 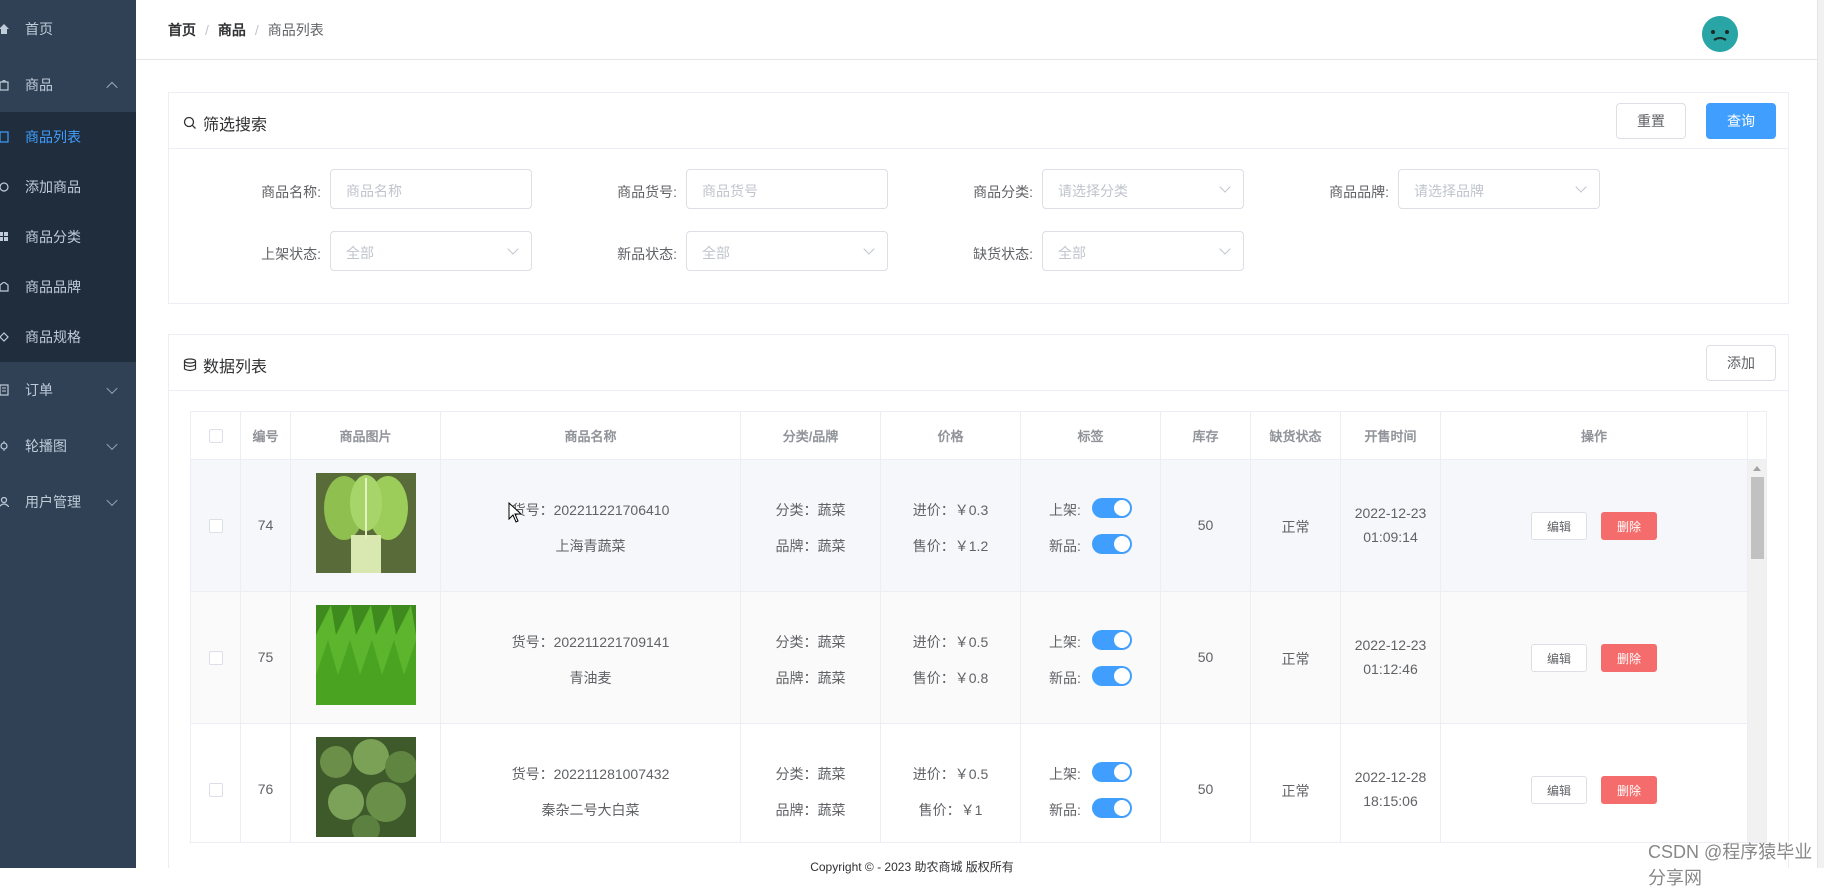 What do you see at coordinates (912, 867) in the screenshot?
I see `footer: Copyright © - 2023 助农商城 版权所有` at bounding box center [912, 867].